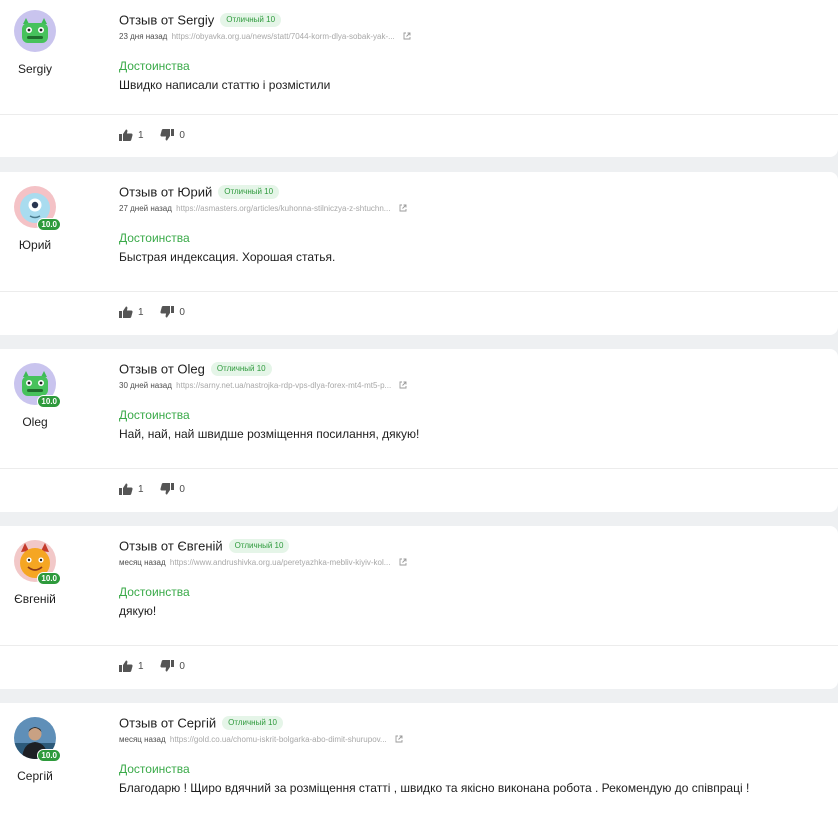  What do you see at coordinates (35, 422) in the screenshot?
I see `author-name: Oleg` at bounding box center [35, 422].